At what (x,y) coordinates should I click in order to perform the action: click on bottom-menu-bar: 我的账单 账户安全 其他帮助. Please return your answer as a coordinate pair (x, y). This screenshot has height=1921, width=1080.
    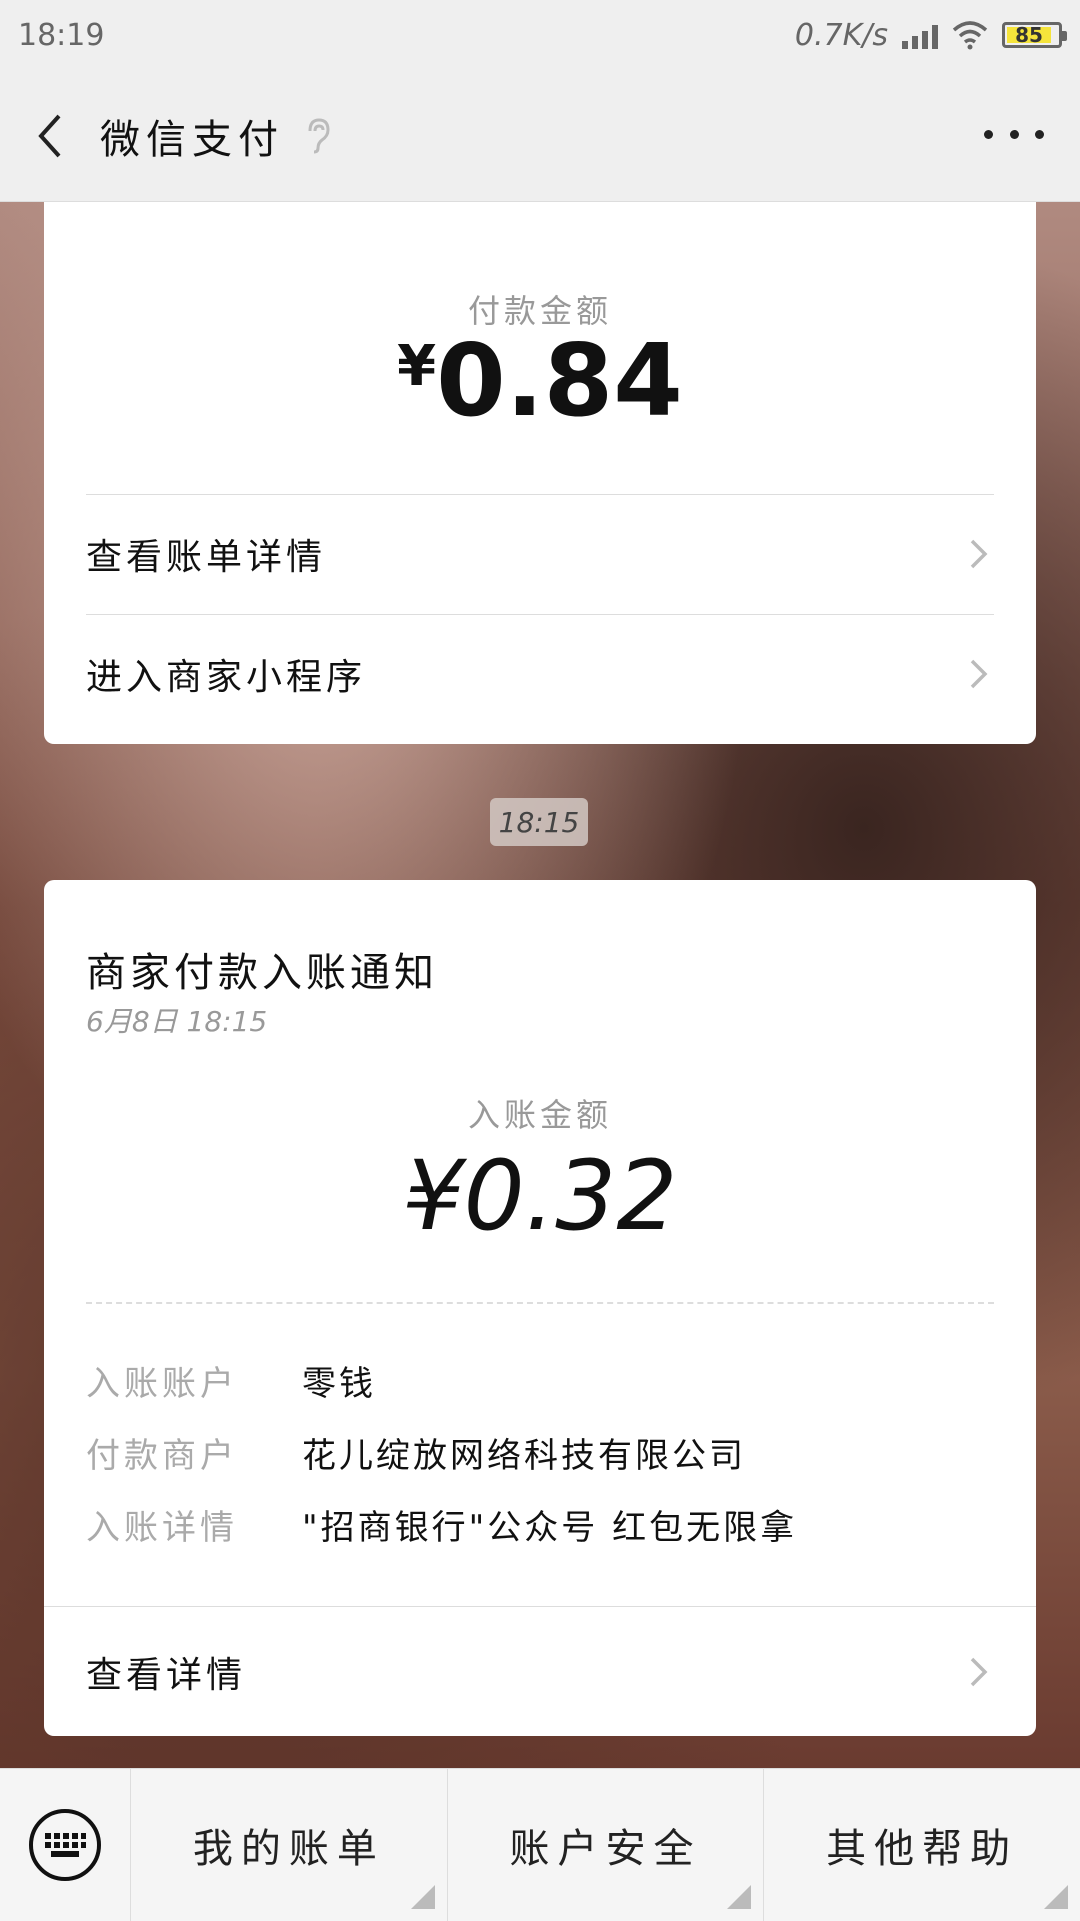
    Looking at the image, I should click on (540, 1844).